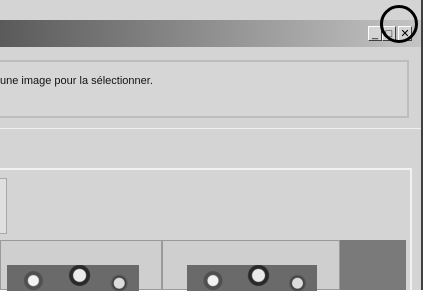  What do you see at coordinates (3, 206) in the screenshot?
I see `panel-tab-edge` at bounding box center [3, 206].